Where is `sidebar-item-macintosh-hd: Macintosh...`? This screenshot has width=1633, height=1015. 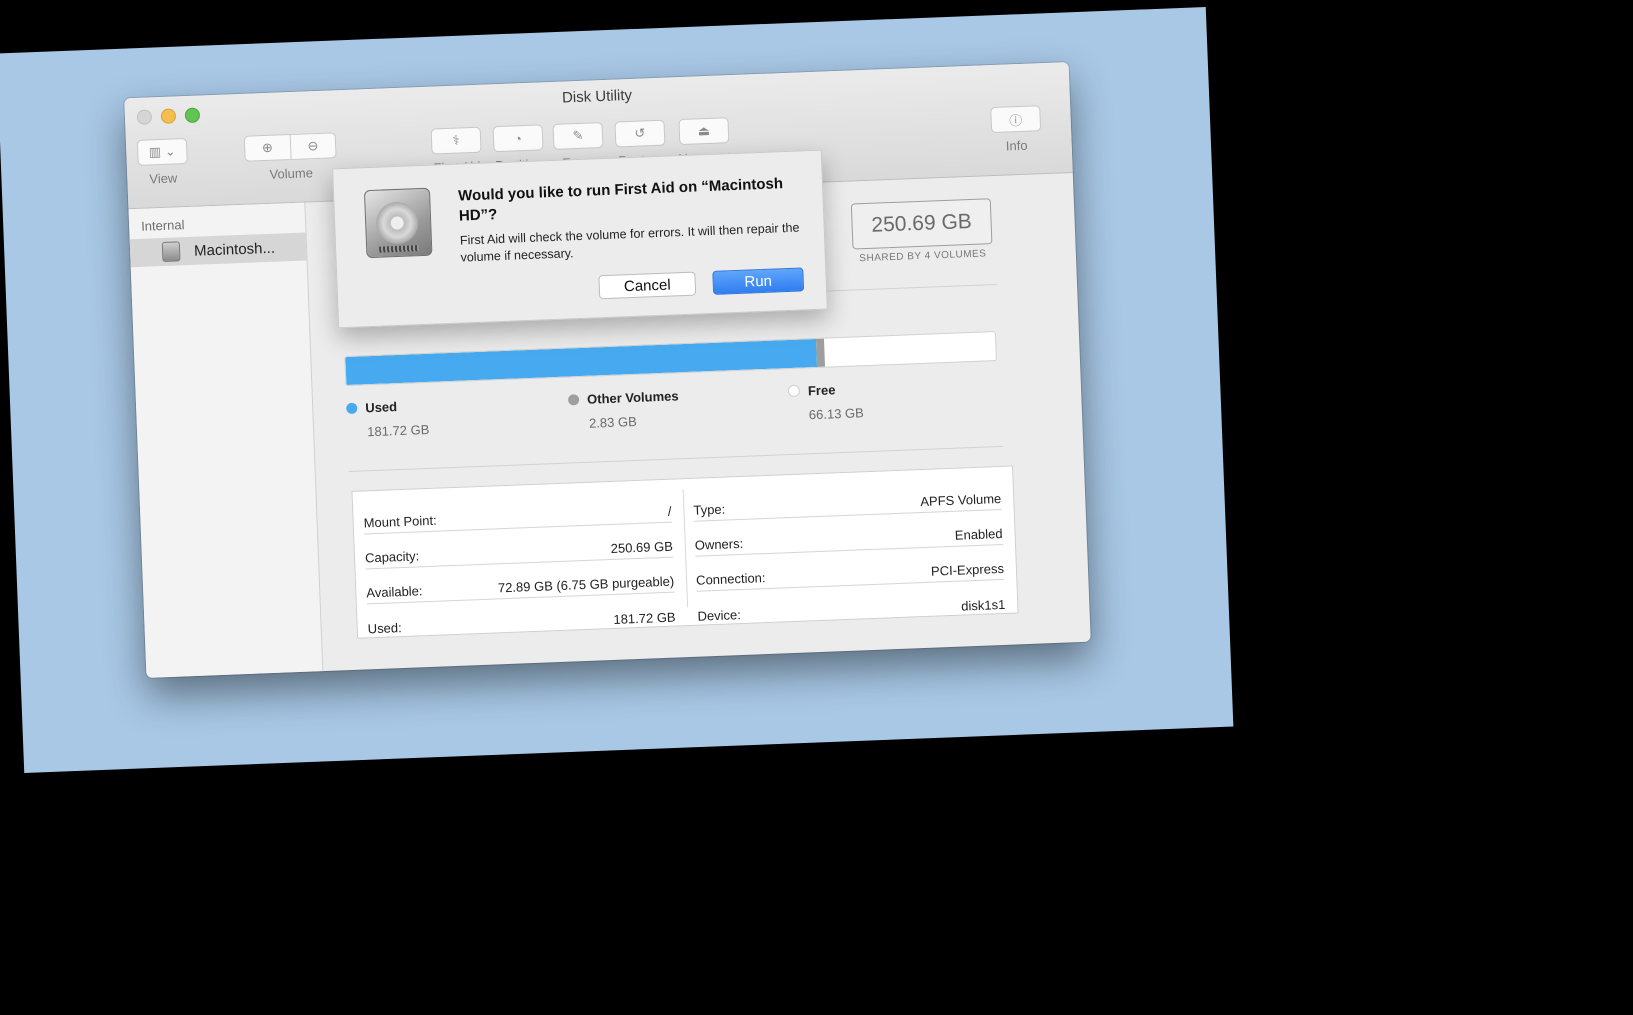 sidebar-item-macintosh-hd: Macintosh... is located at coordinates (218, 250).